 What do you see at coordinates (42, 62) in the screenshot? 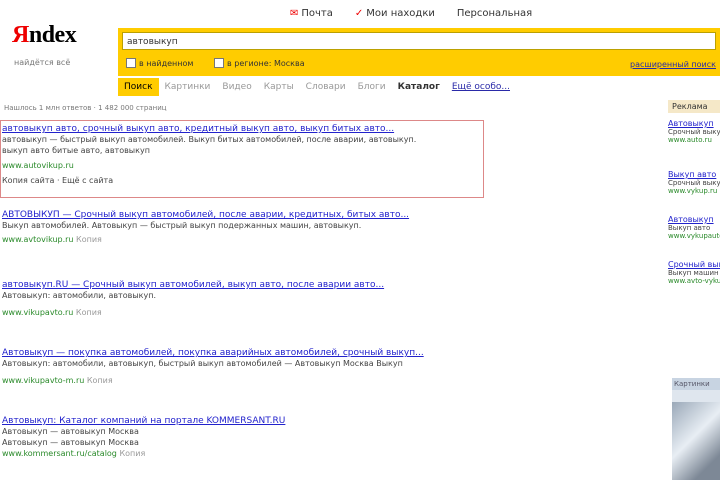
I see `logo-tagline: найдётся всё` at bounding box center [42, 62].